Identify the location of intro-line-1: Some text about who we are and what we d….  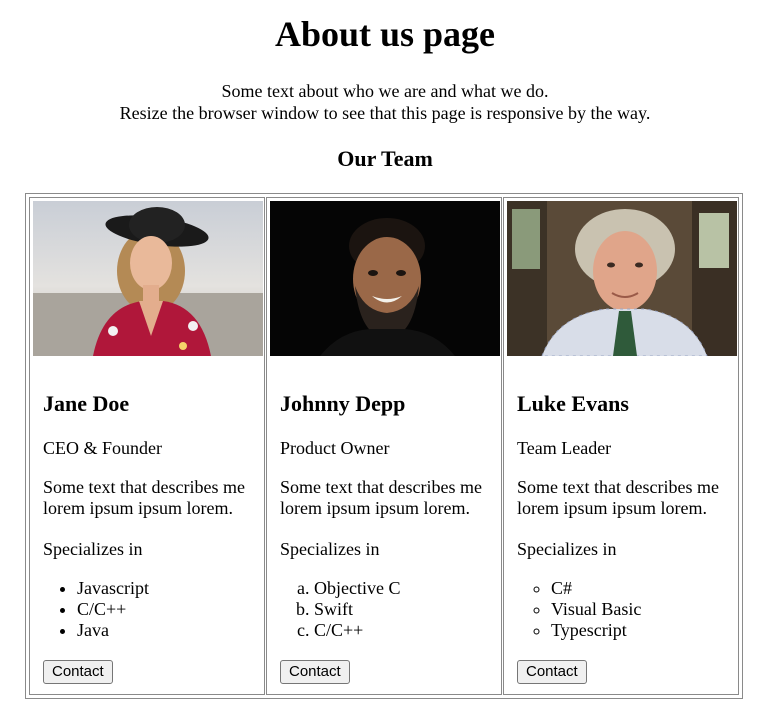
(385, 91).